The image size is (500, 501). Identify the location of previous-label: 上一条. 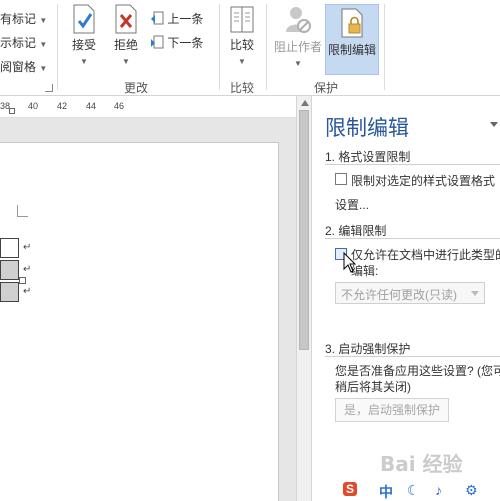
(185, 19).